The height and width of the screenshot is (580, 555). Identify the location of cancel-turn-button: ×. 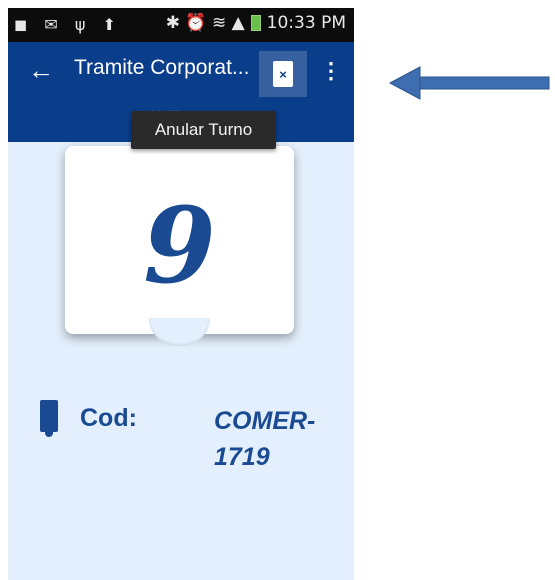
(283, 74).